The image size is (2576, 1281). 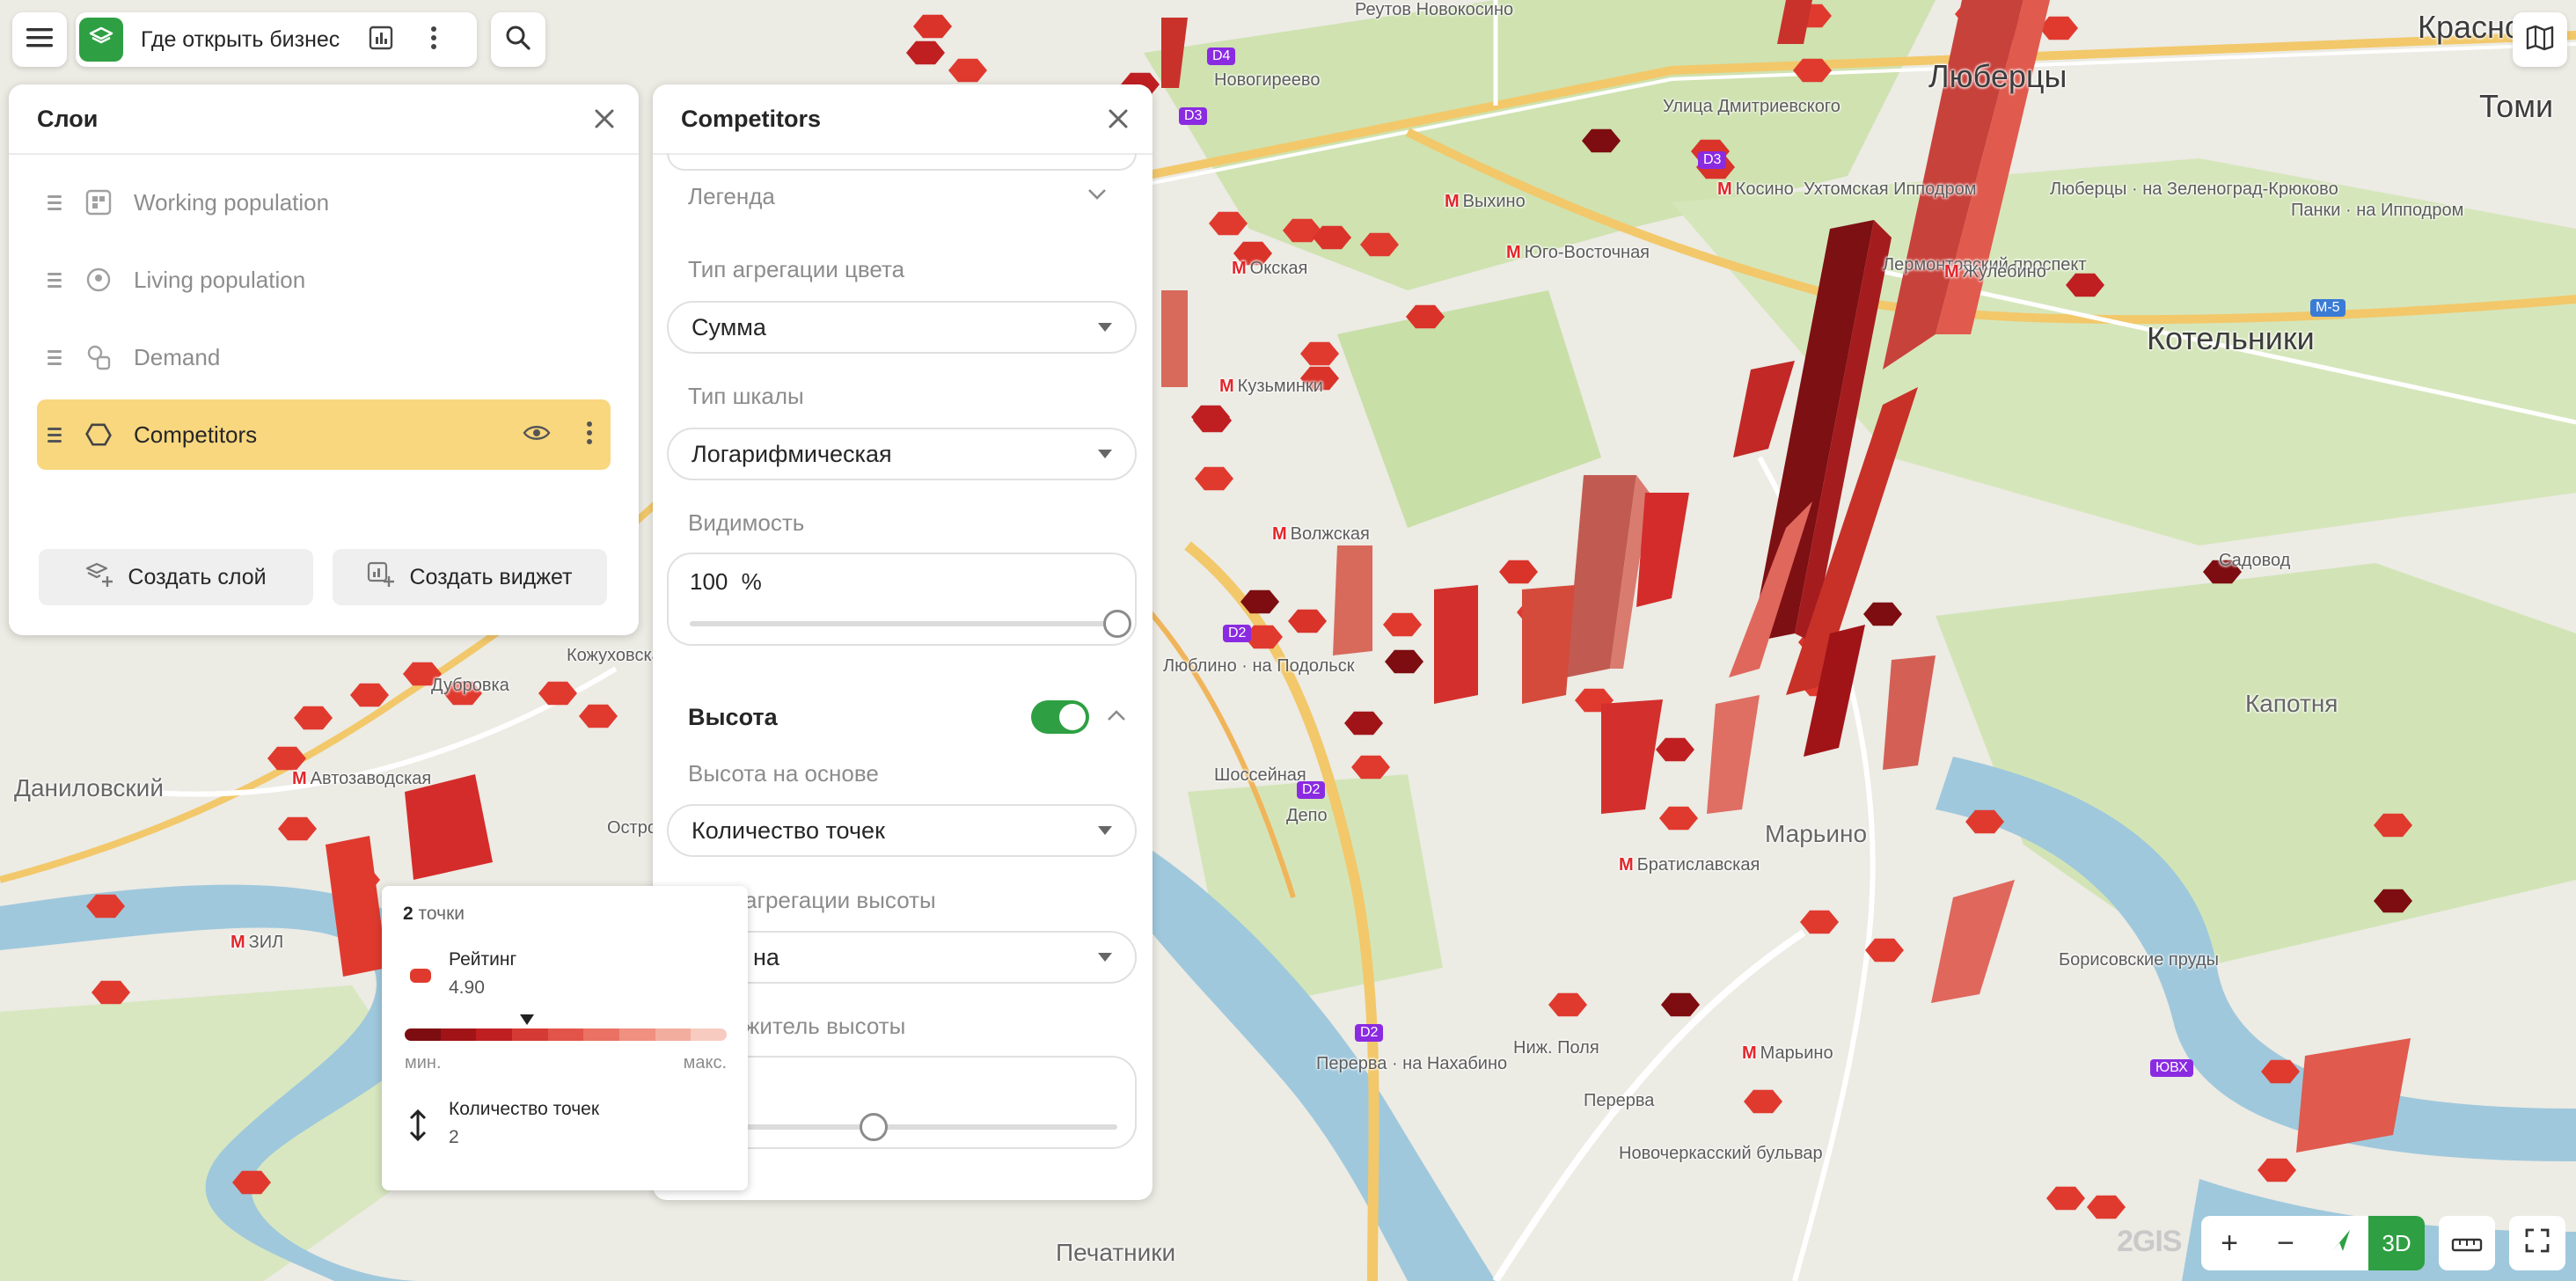 What do you see at coordinates (39, 39) in the screenshot?
I see `menu-button` at bounding box center [39, 39].